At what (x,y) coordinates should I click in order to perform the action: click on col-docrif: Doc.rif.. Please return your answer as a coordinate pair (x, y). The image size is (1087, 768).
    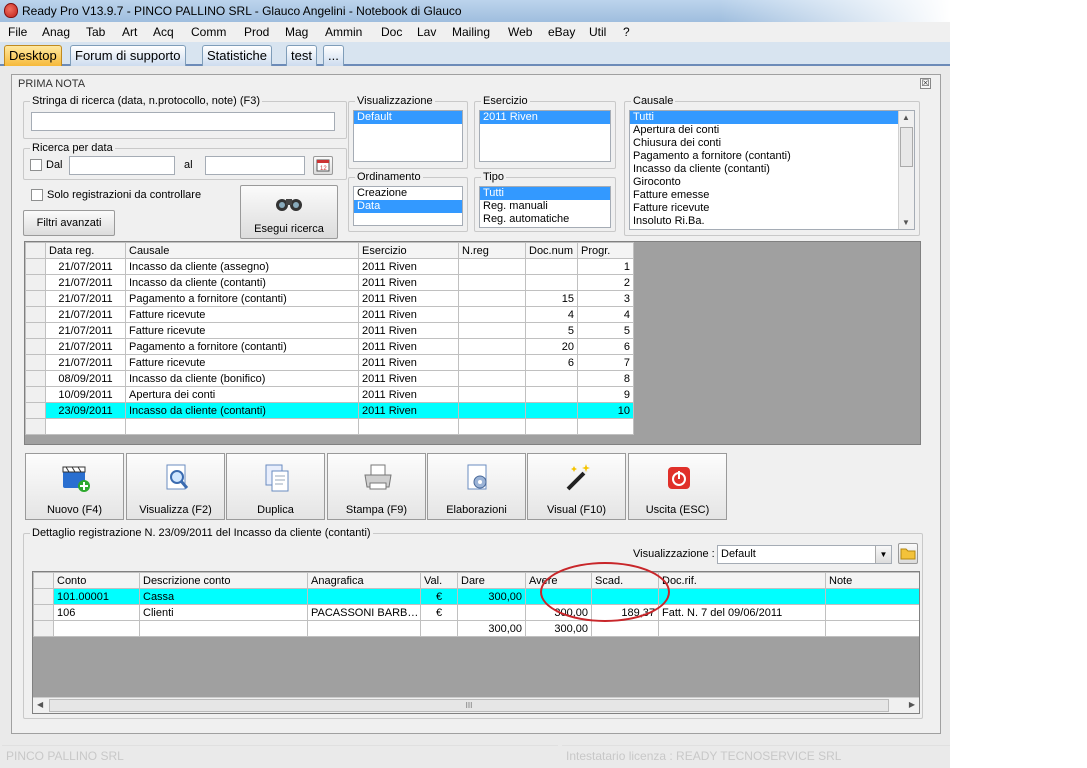
    Looking at the image, I should click on (742, 580).